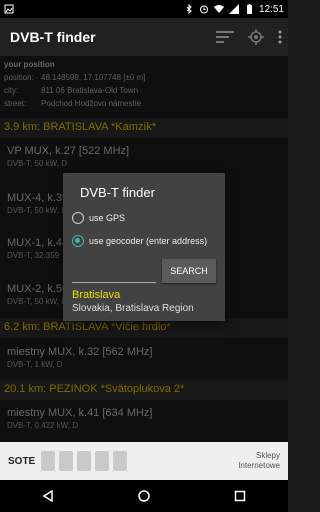 The height and width of the screenshot is (512, 320). I want to click on wifi-icon, so click(218, 9).